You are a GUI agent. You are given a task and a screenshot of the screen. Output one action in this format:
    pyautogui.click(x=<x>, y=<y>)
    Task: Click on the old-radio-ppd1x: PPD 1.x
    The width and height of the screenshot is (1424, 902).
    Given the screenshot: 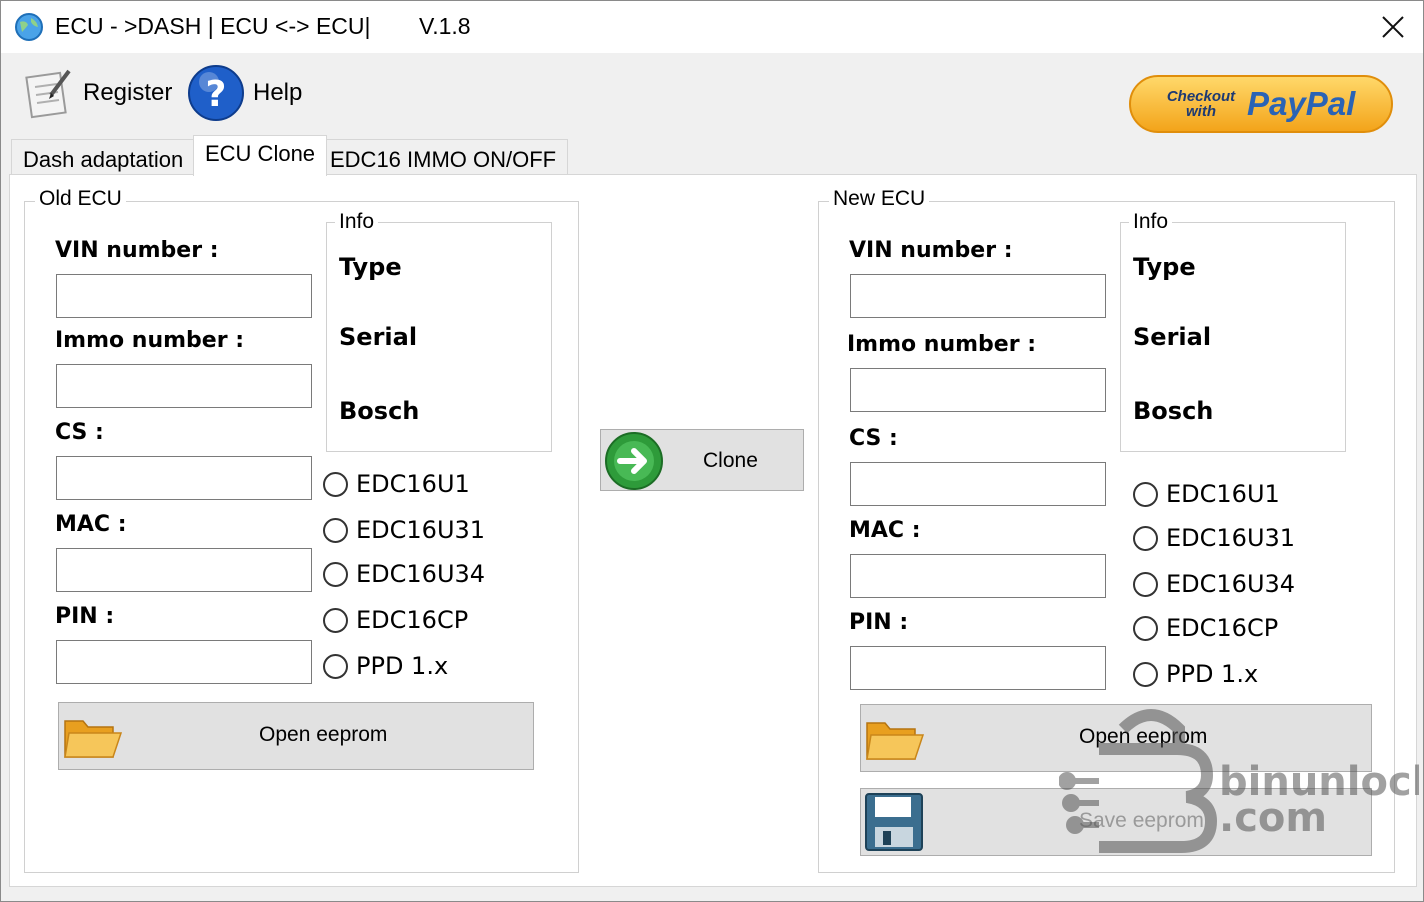 What is the action you would take?
    pyautogui.click(x=385, y=666)
    